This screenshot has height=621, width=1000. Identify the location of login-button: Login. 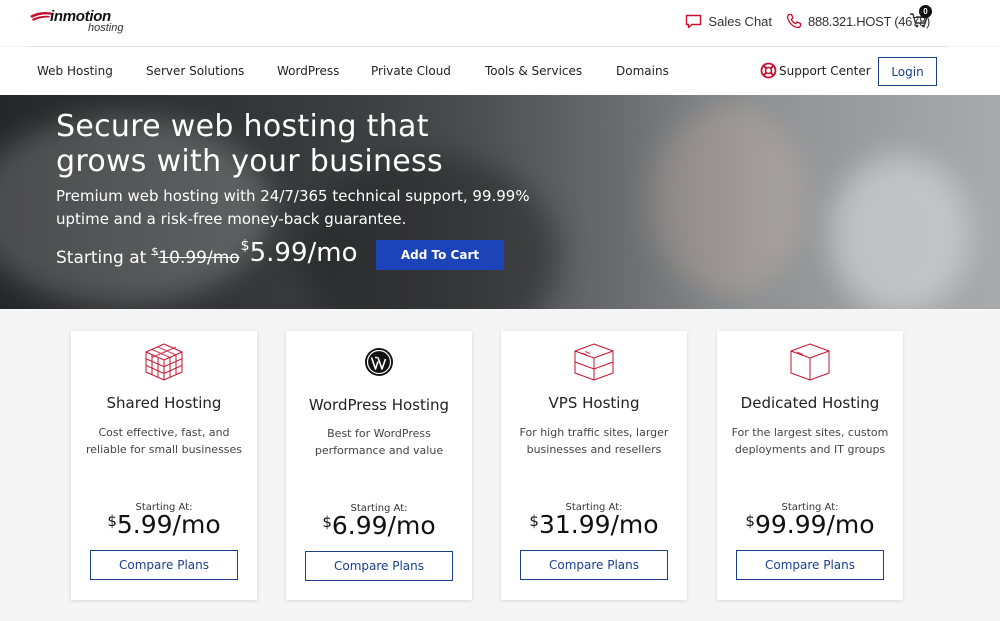
(907, 71).